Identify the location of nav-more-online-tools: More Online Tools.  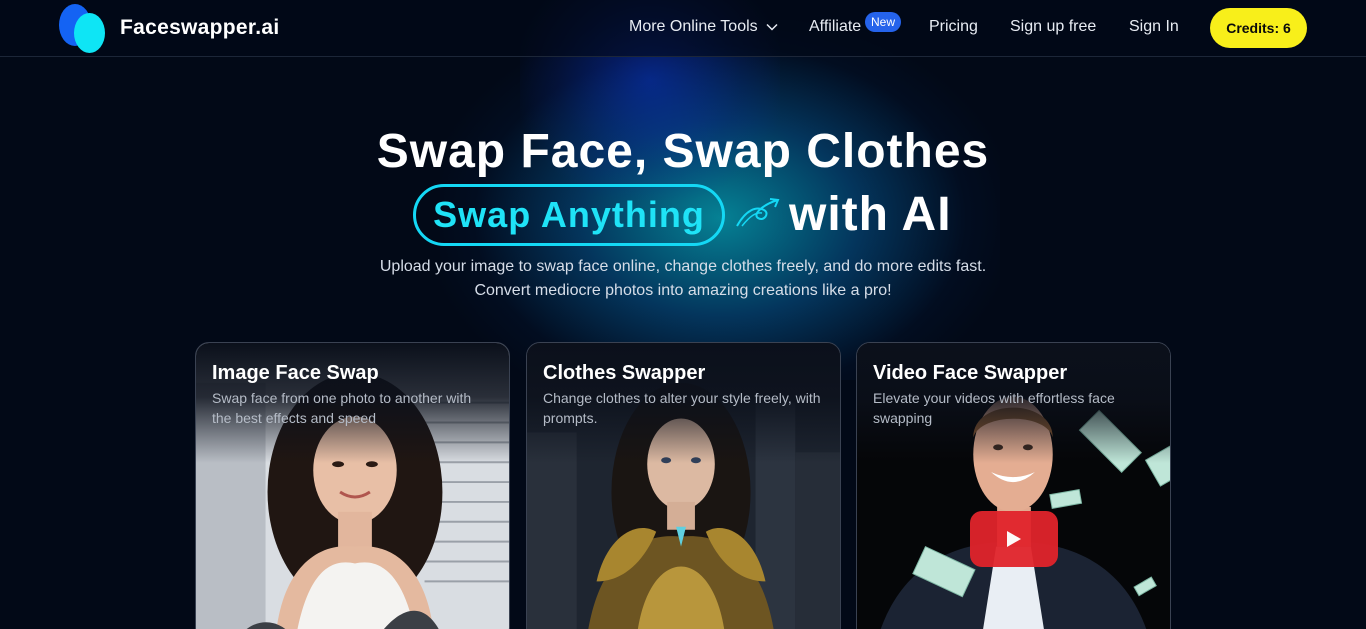
(703, 27).